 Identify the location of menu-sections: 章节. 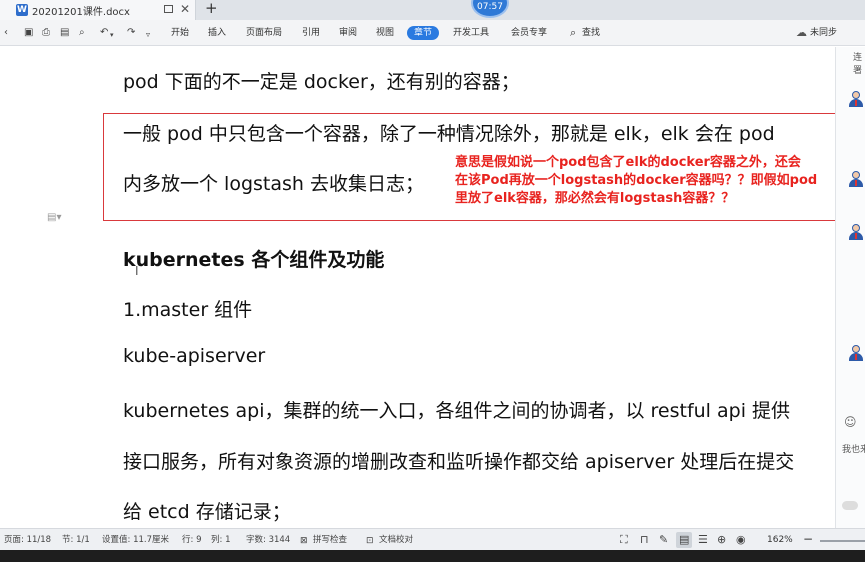
(423, 33).